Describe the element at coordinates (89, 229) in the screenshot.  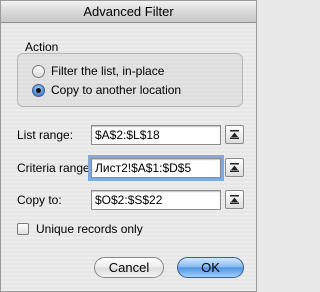
I see `unique-records-label: Unique records only` at that location.